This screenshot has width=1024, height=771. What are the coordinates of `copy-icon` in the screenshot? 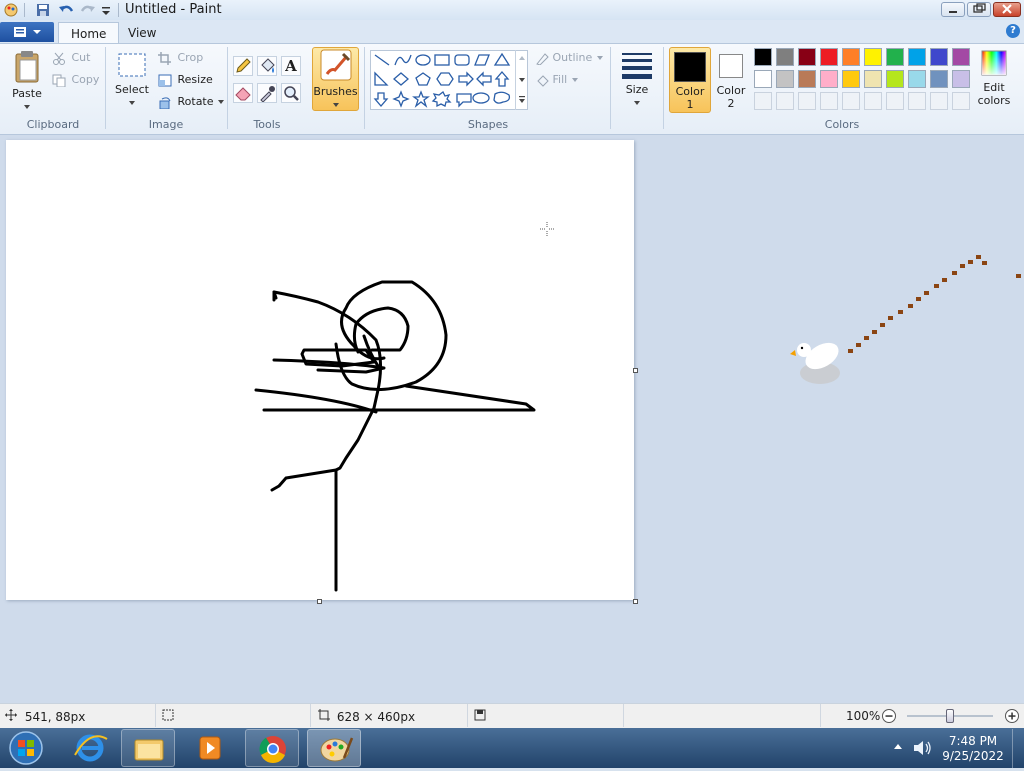 It's located at (59, 80).